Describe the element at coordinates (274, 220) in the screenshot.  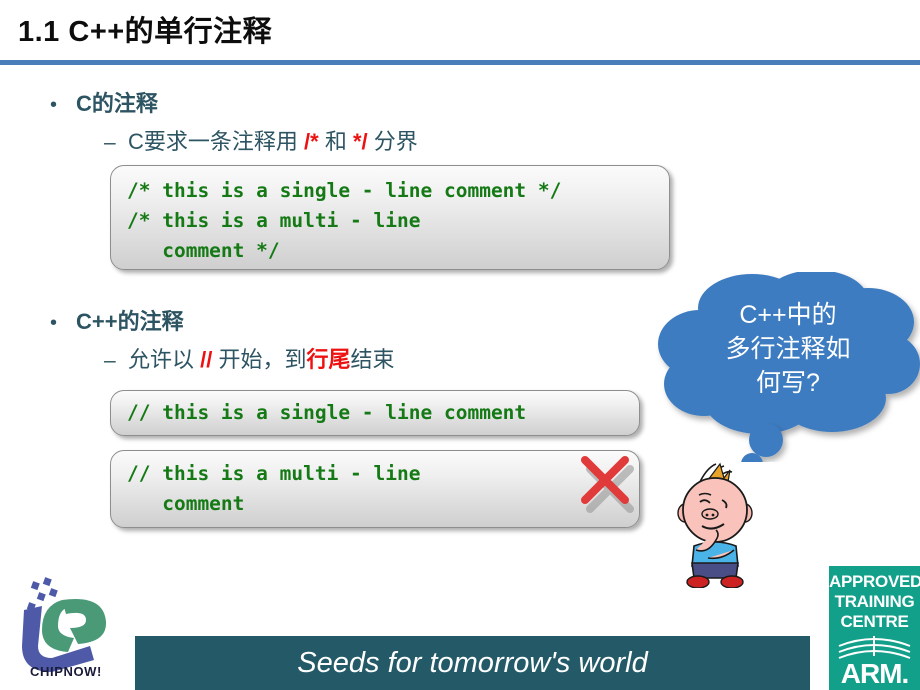
I see `code-line: /* this is a multi - line` at that location.